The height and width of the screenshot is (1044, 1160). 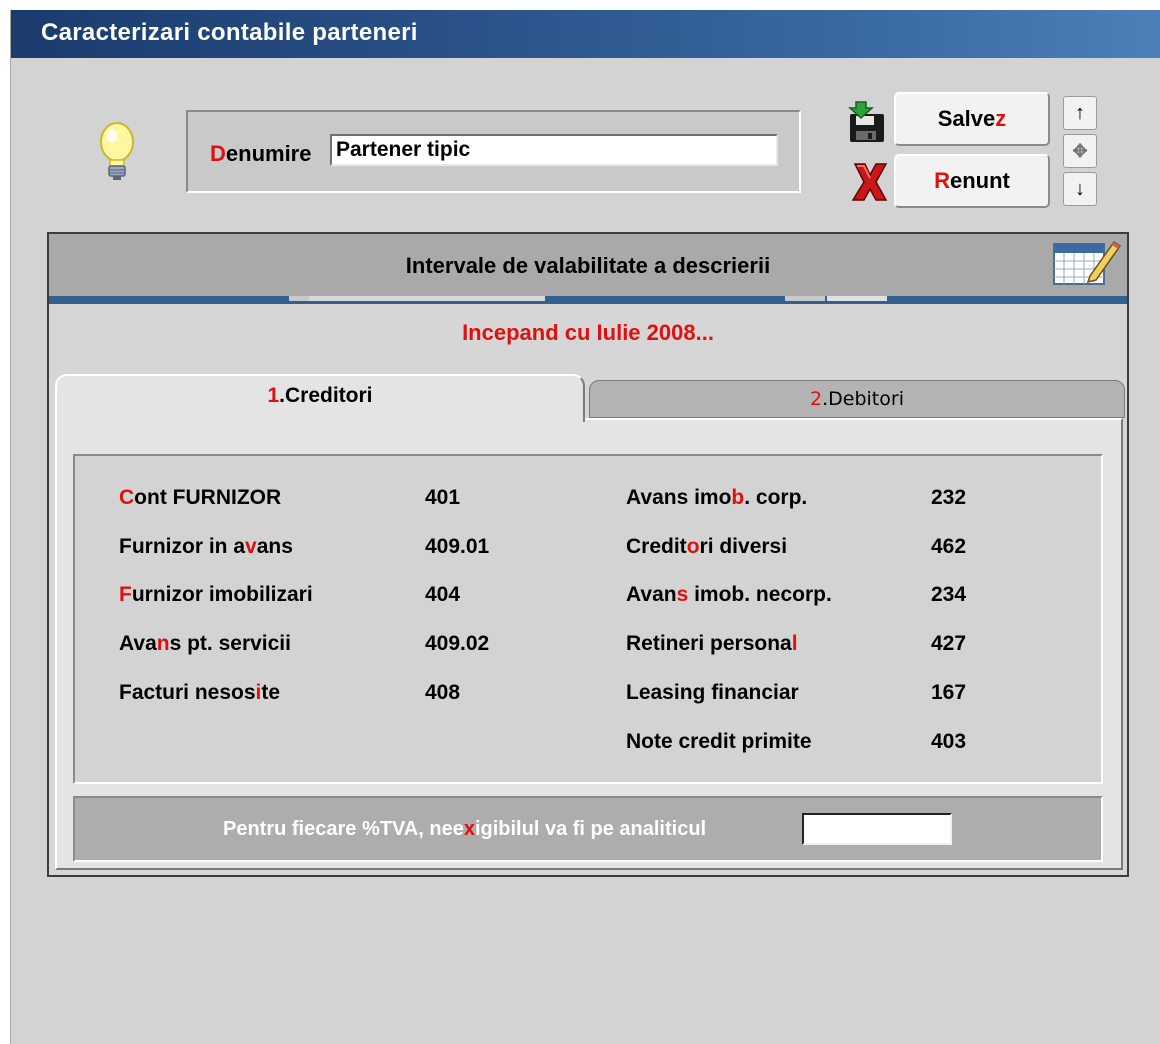 I want to click on account-label-leasing-financiar: Leasing financiar, so click(x=712, y=692).